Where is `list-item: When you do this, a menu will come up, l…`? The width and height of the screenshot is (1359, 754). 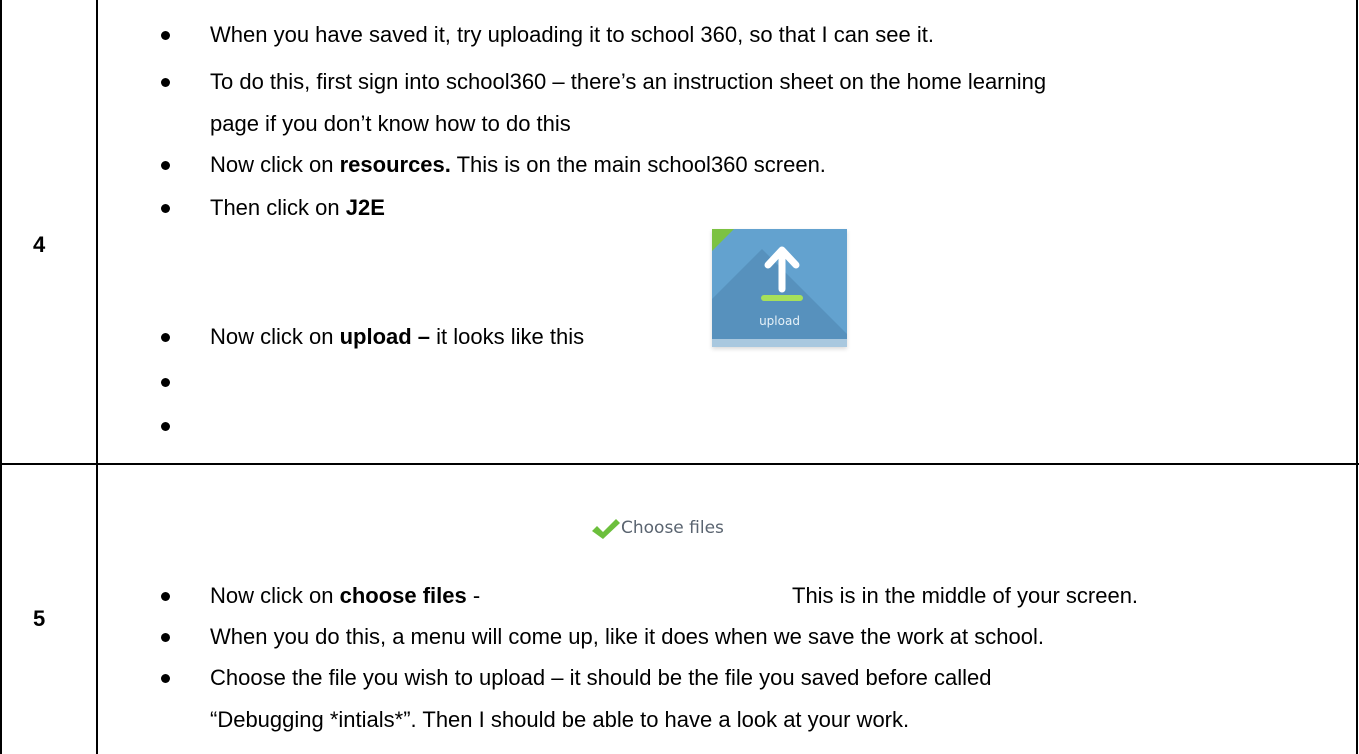 list-item: When you do this, a menu will come up, l… is located at coordinates (627, 636).